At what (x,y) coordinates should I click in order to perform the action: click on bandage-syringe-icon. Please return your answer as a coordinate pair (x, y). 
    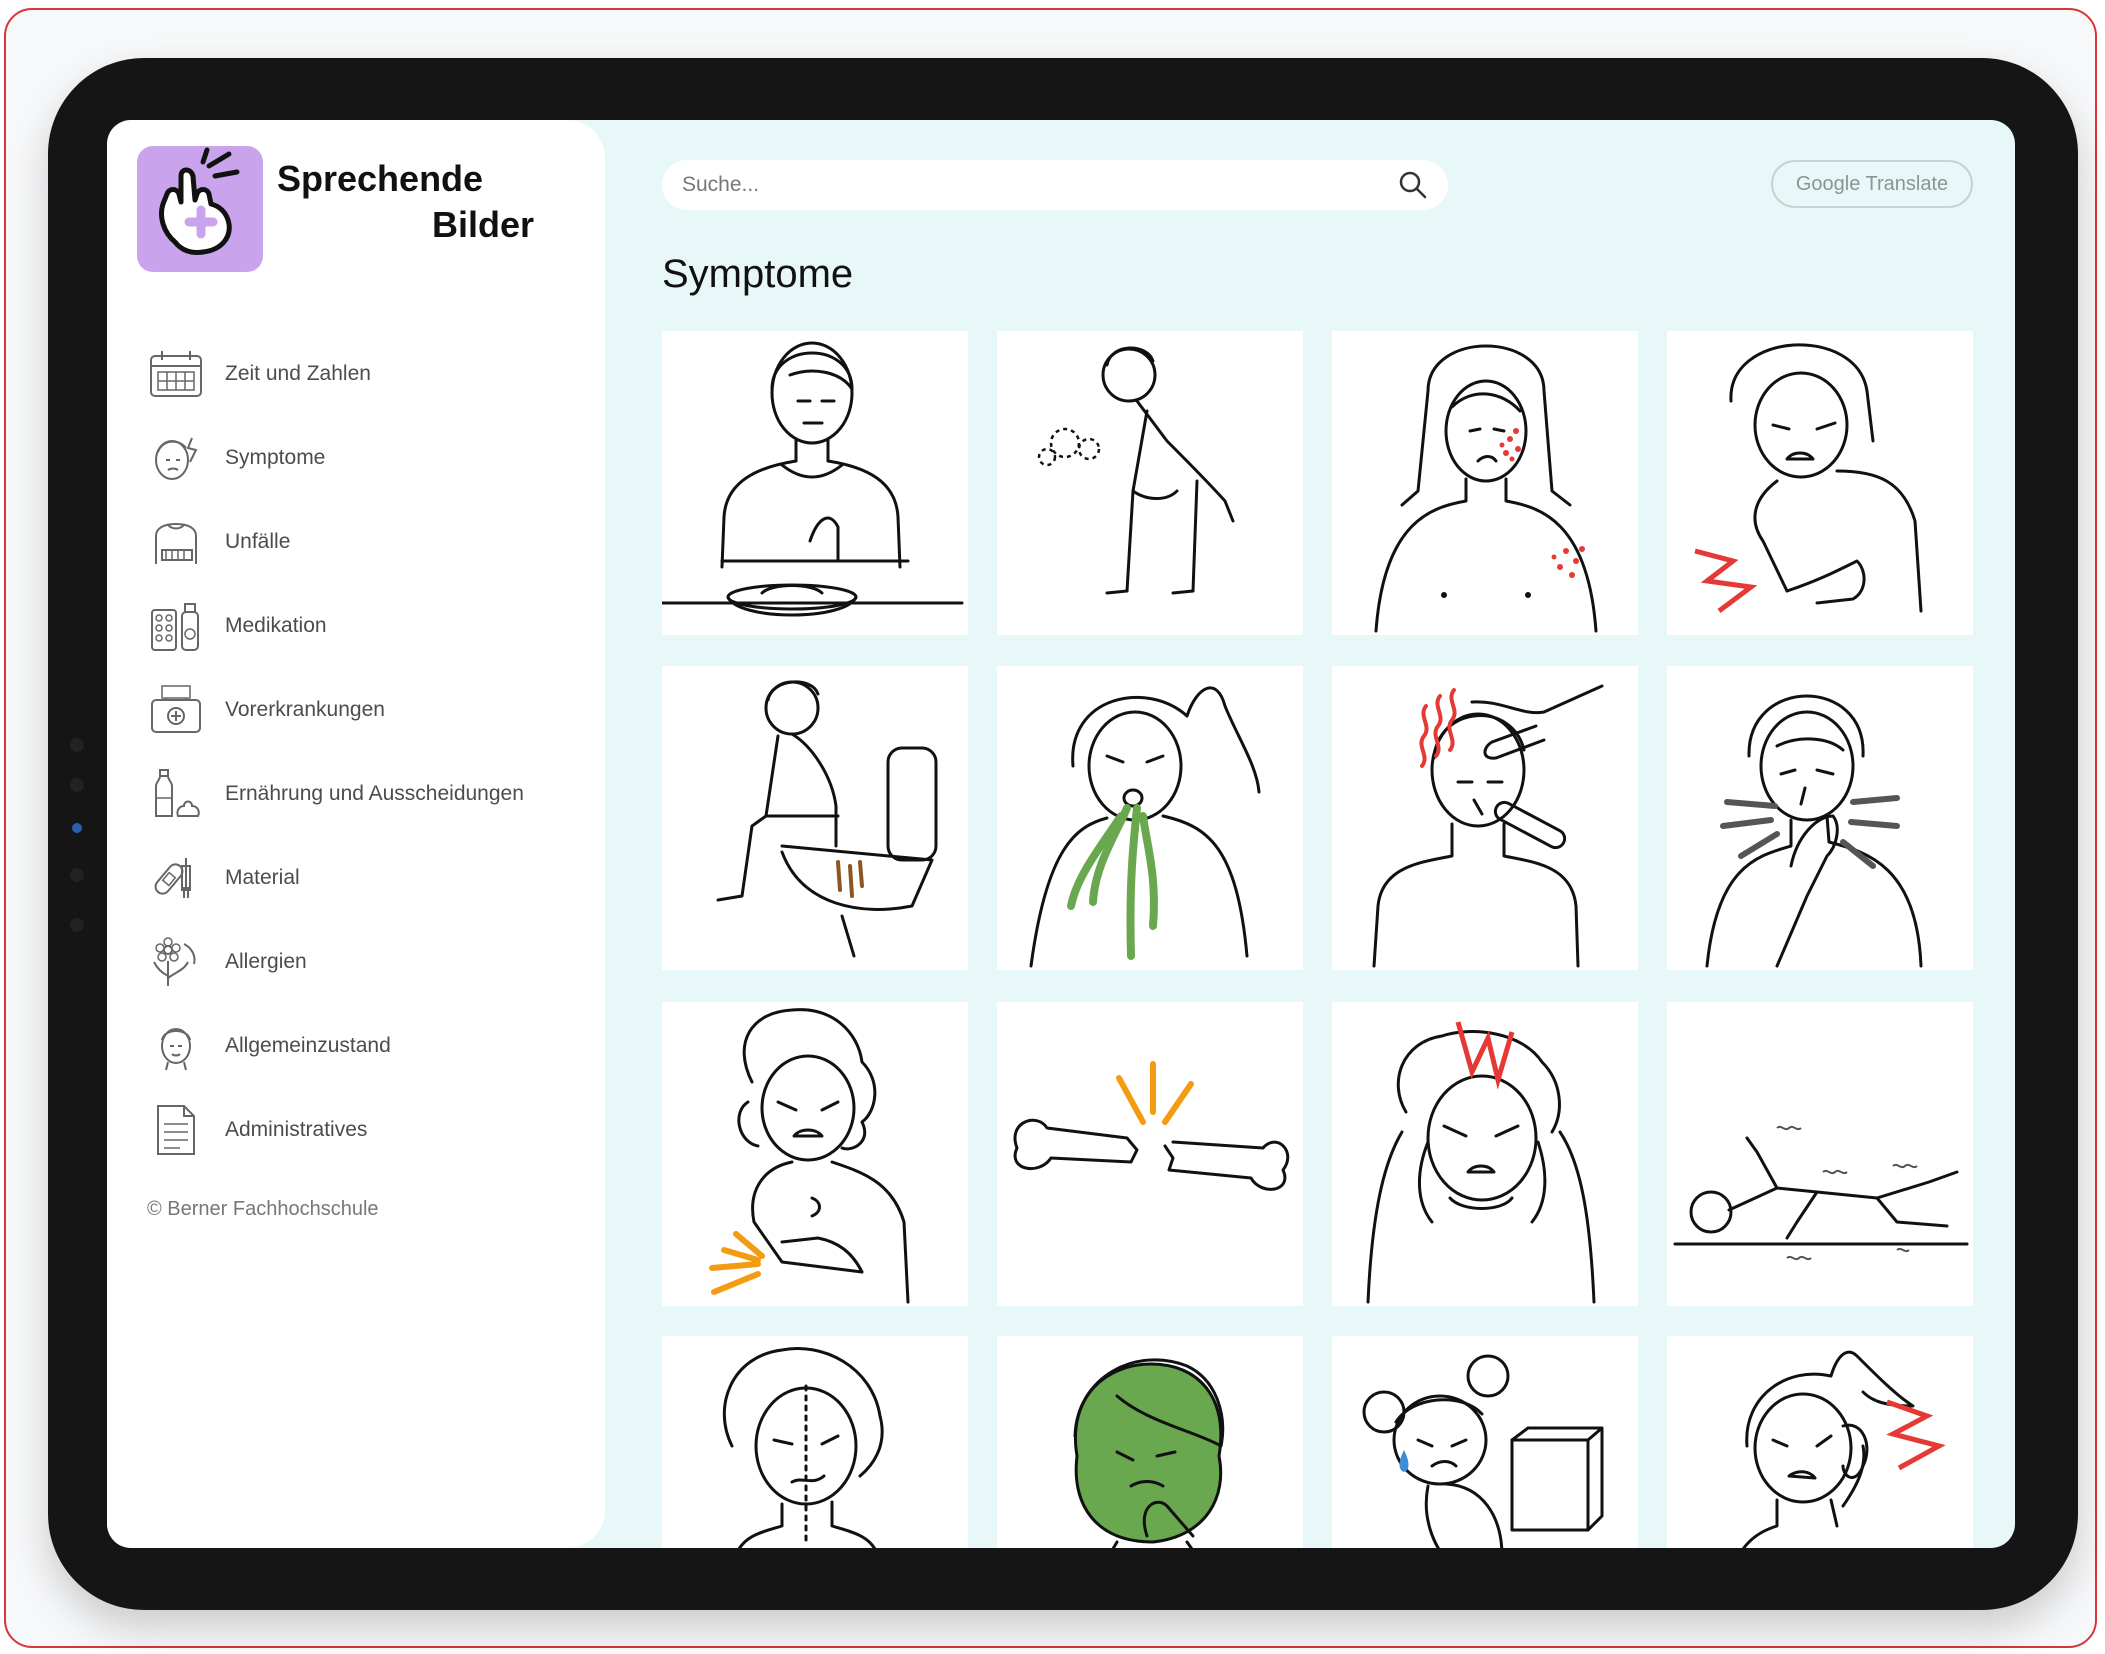
    Looking at the image, I should click on (176, 878).